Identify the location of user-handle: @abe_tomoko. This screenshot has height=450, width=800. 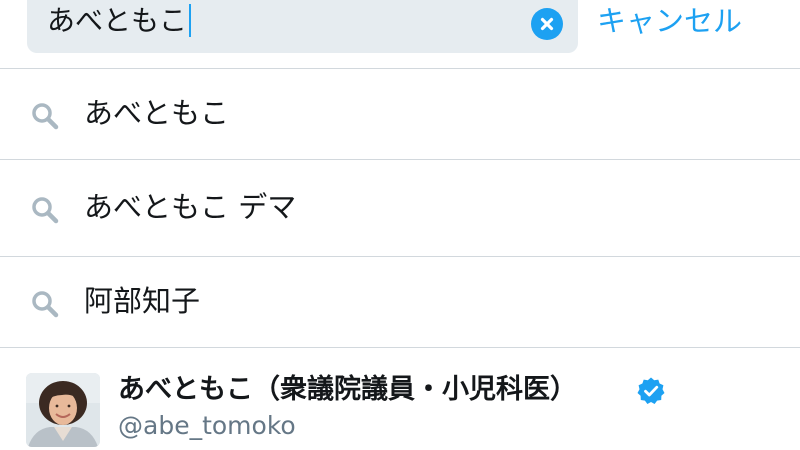
(207, 425).